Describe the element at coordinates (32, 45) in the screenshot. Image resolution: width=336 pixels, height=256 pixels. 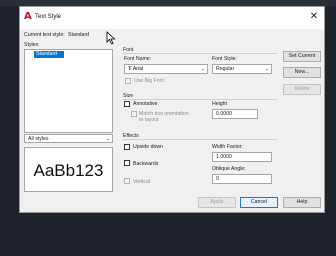
I see `styles-label: Styles:` at that location.